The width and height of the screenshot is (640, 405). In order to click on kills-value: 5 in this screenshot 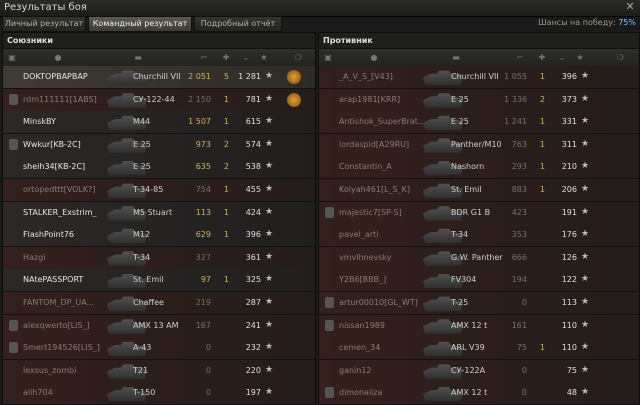, I will do `click(226, 76)`.